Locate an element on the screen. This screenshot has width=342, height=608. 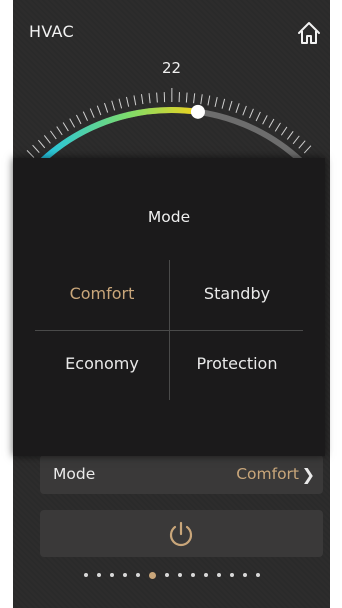
power-button is located at coordinates (181, 533).